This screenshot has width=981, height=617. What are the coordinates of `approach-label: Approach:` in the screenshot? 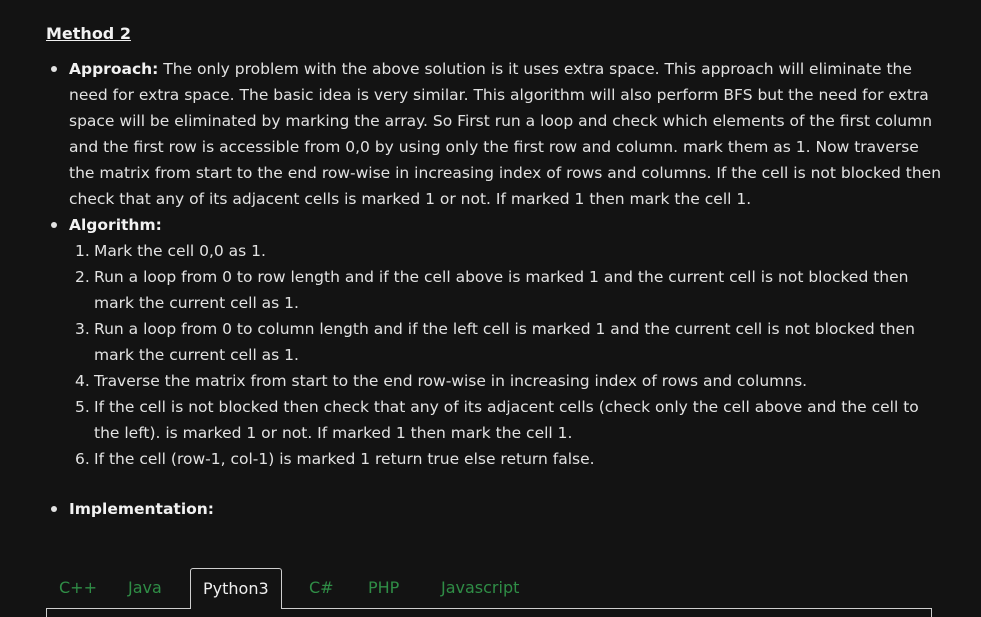 It's located at (114, 69).